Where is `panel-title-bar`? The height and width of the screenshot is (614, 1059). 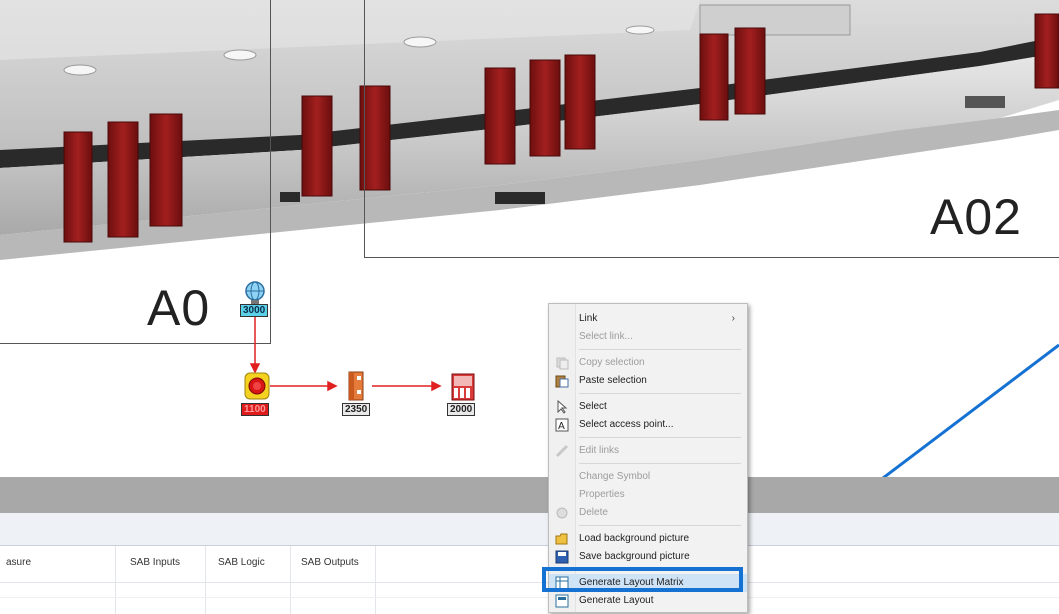 panel-title-bar is located at coordinates (529, 495).